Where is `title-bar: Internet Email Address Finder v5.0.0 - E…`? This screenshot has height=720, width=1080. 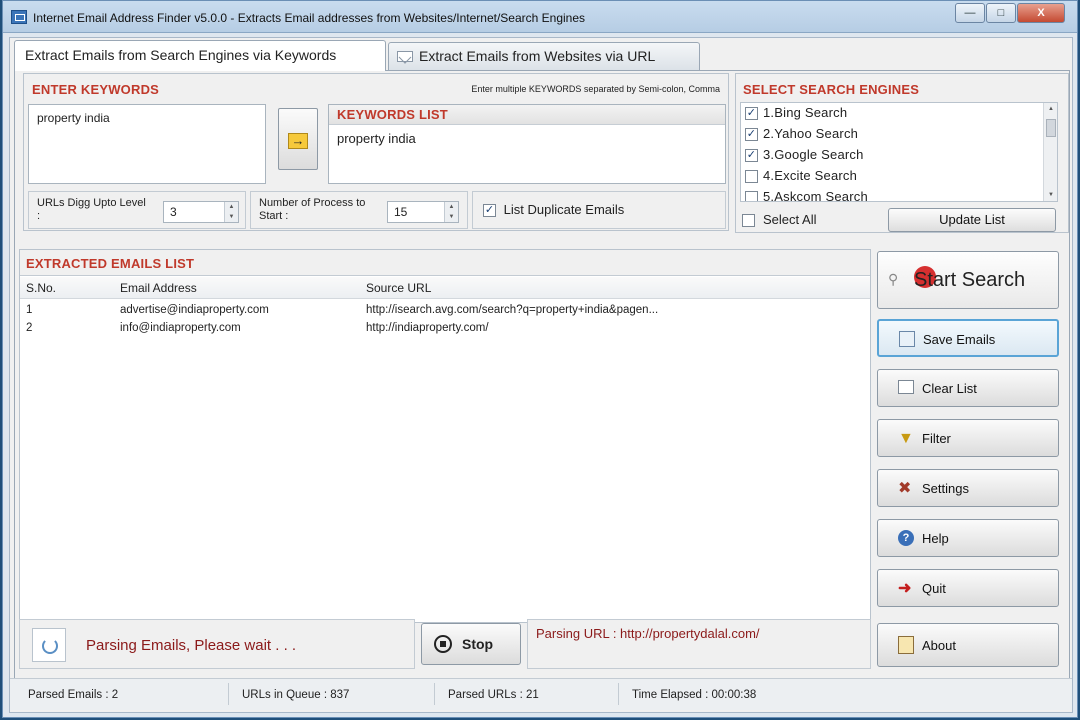 title-bar: Internet Email Address Finder v5.0.0 - E… is located at coordinates (540, 17).